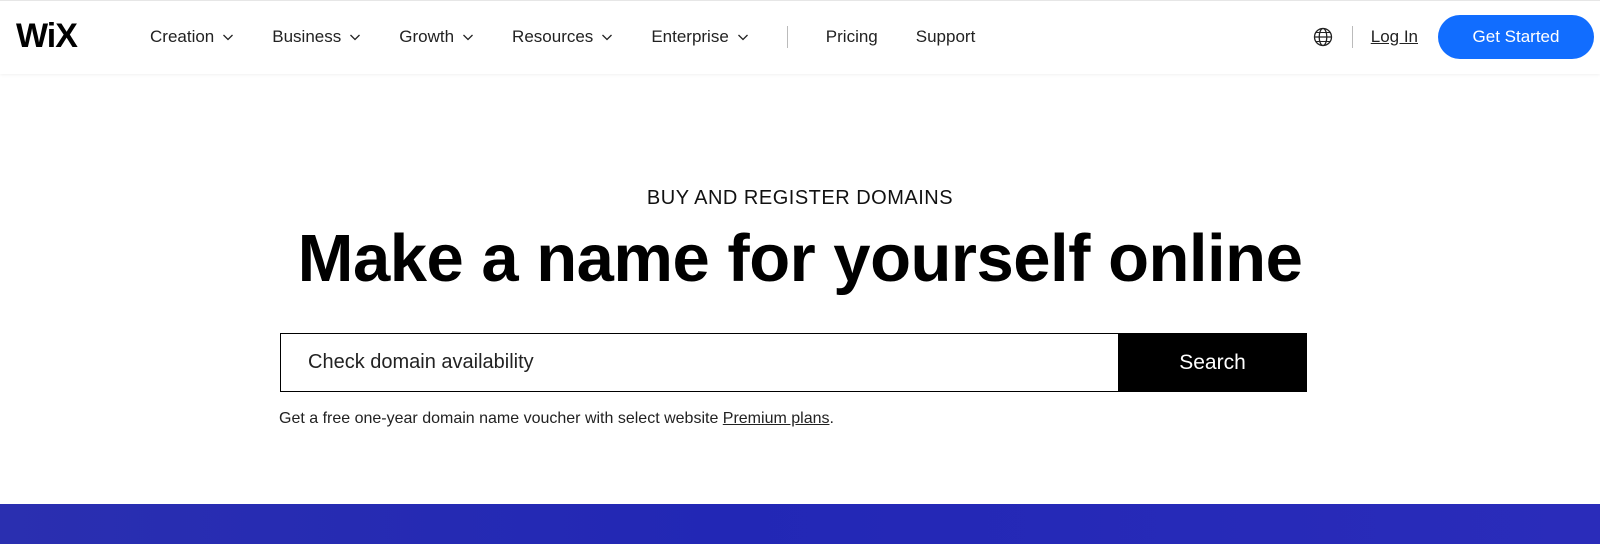 The height and width of the screenshot is (544, 1600). I want to click on voucher-suffix: ., so click(831, 418).